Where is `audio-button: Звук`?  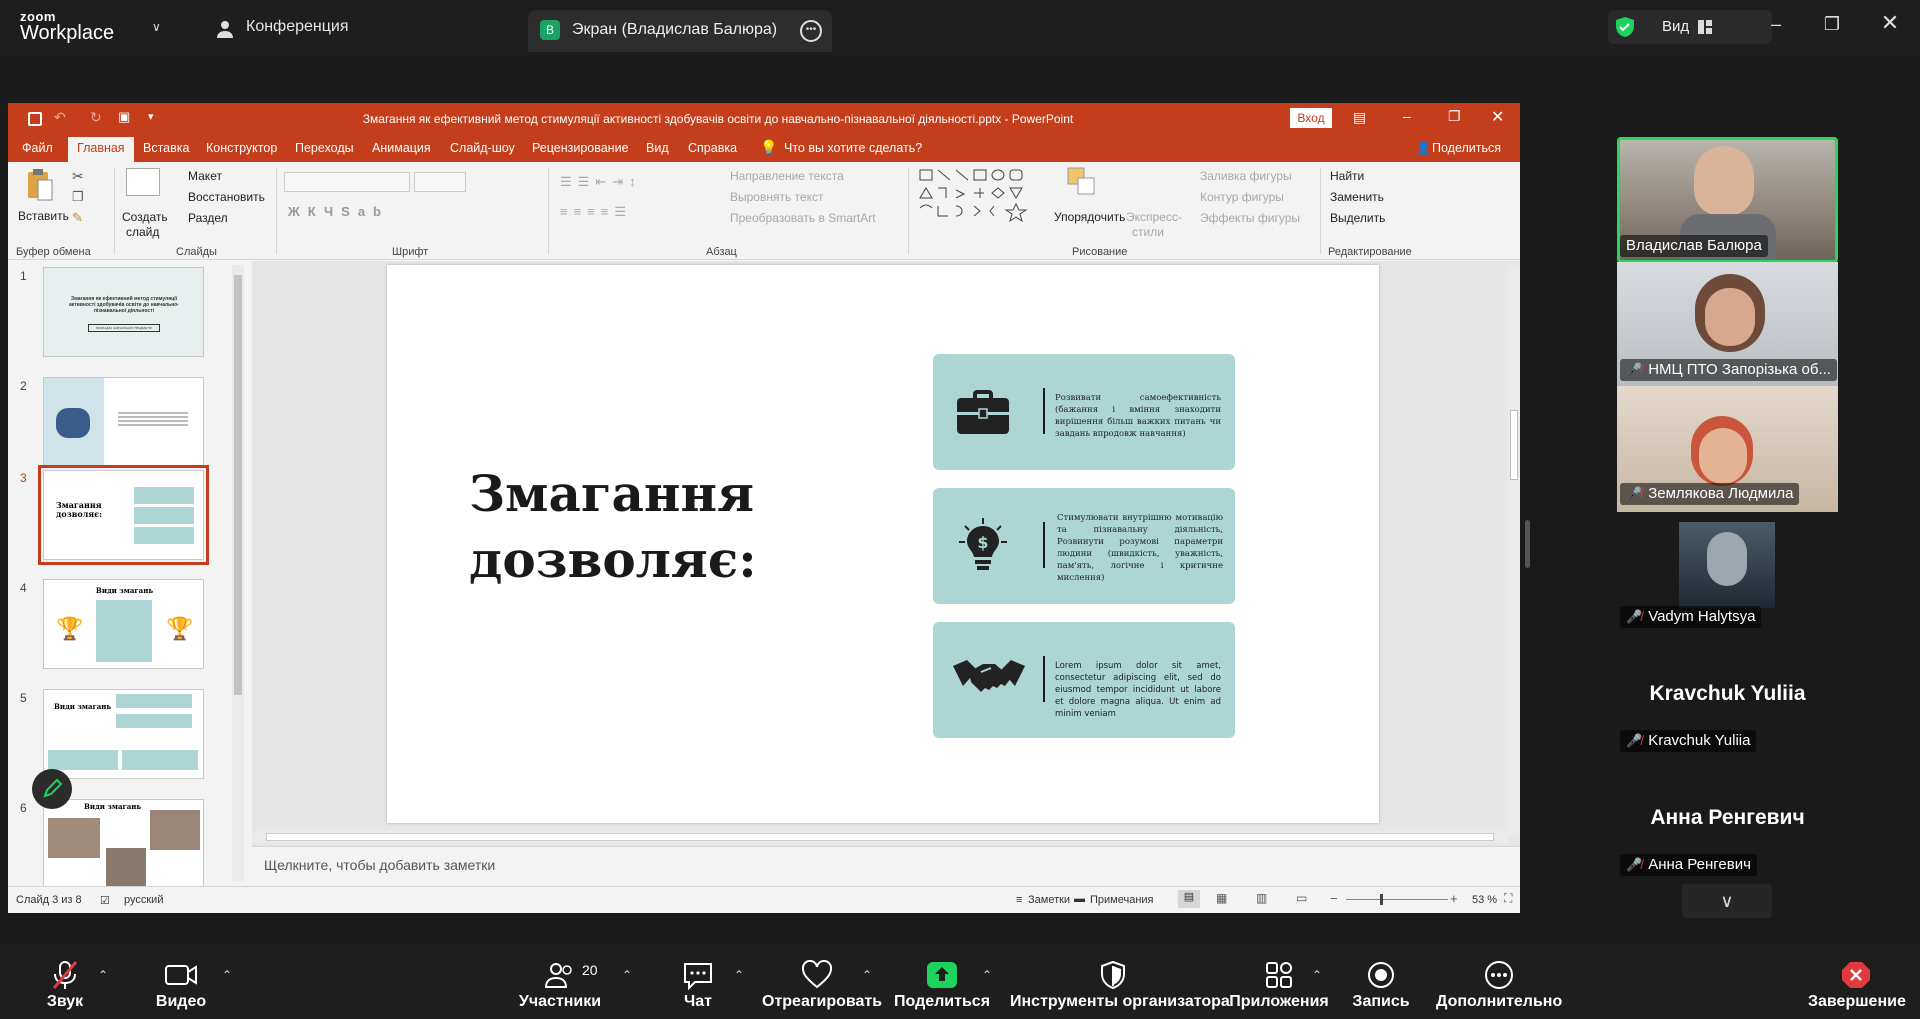
audio-button: Звук is located at coordinates (65, 981).